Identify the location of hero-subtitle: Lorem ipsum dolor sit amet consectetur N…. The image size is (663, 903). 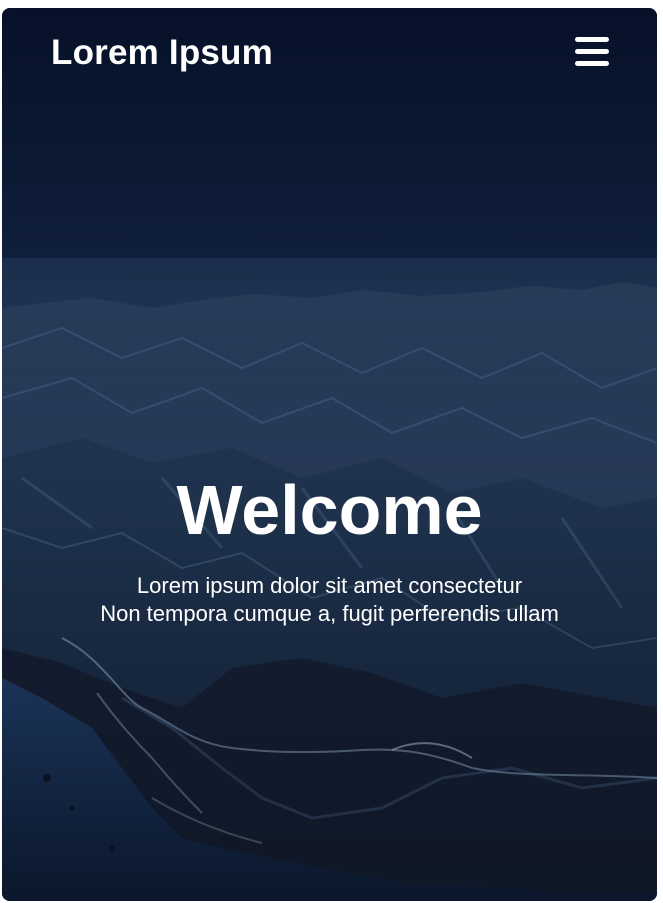
(329, 600).